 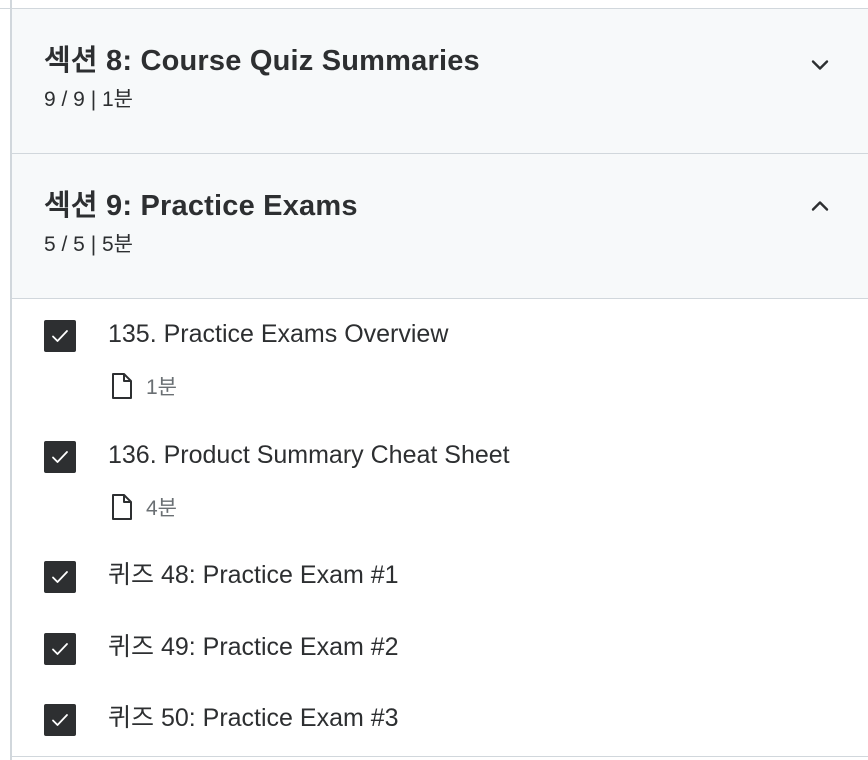 What do you see at coordinates (262, 61) in the screenshot?
I see `section-8-title: 섹션 8: Course Quiz Summaries` at bounding box center [262, 61].